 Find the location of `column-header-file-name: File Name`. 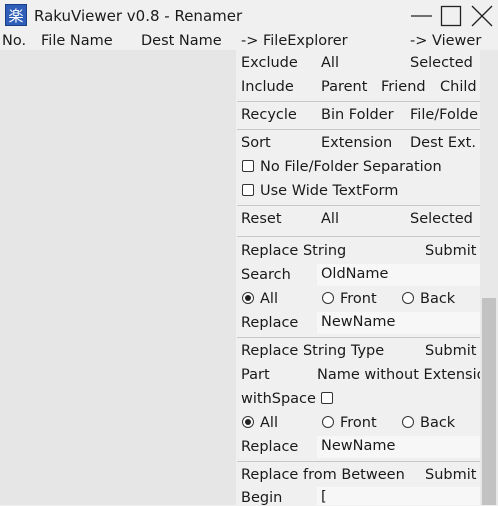

column-header-file-name: File Name is located at coordinates (77, 41).